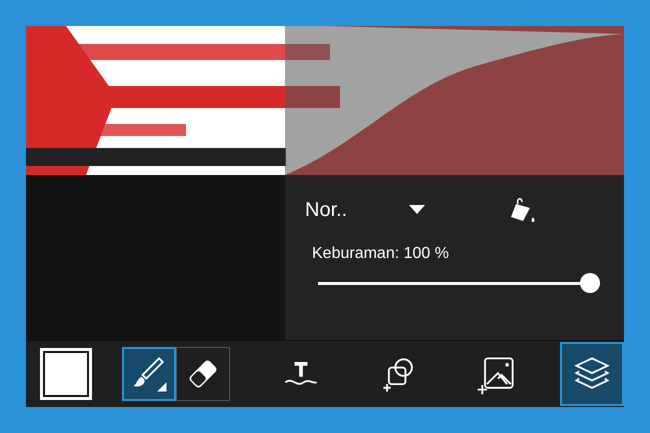 Image resolution: width=650 pixels, height=433 pixels. I want to click on slider-thumb, so click(590, 283).